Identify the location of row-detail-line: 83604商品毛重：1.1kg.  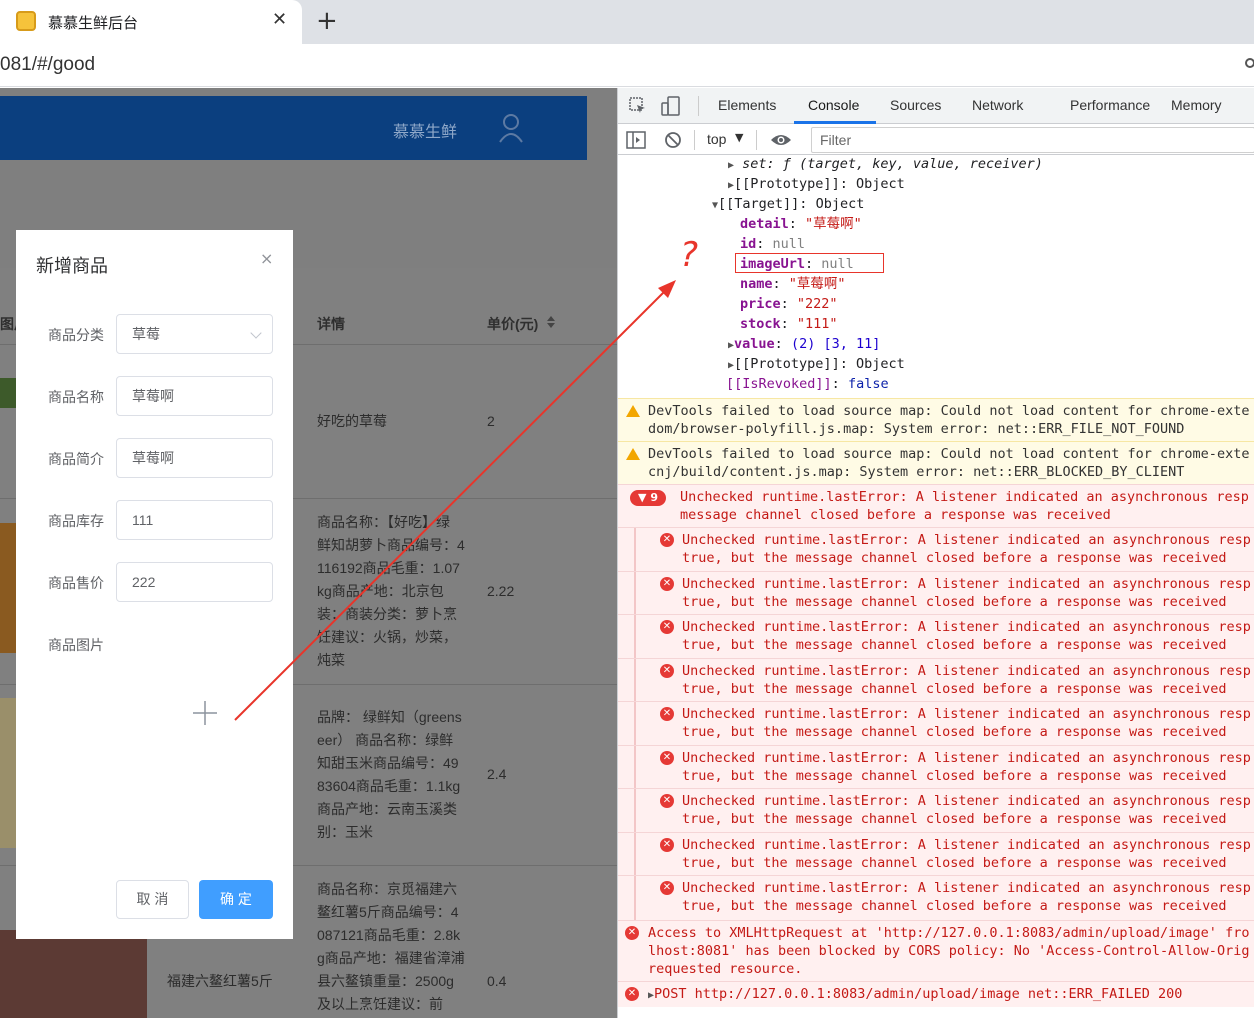
(389, 786).